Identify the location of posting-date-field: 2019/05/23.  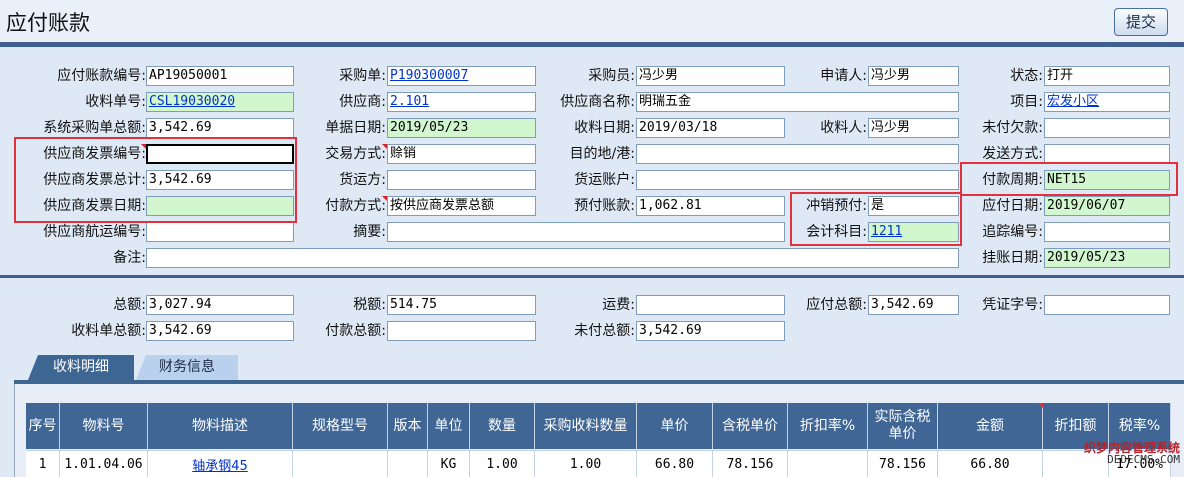
(1107, 258).